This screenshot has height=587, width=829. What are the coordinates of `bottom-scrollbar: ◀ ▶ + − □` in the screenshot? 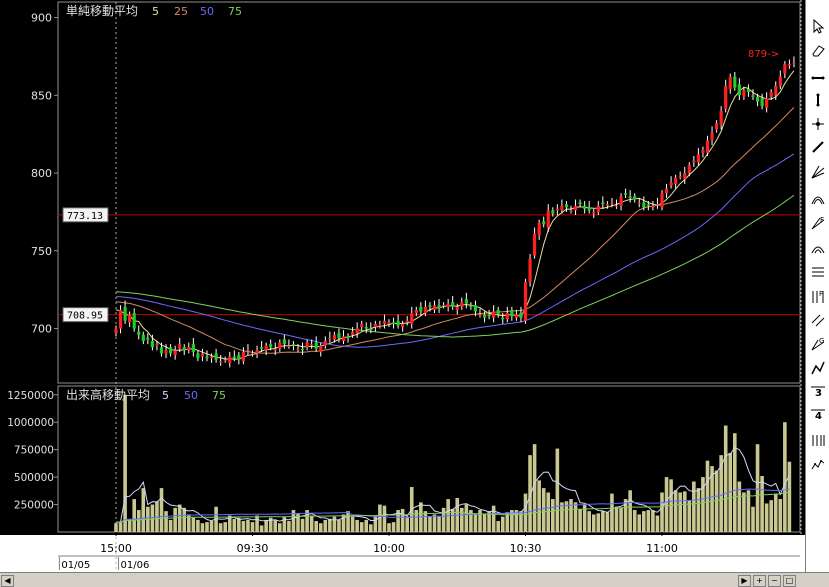 It's located at (414, 579).